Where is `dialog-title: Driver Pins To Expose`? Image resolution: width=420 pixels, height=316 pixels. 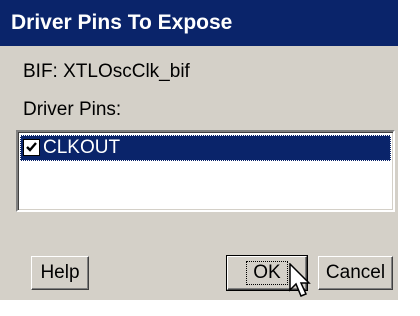 dialog-title: Driver Pins To Expose is located at coordinates (199, 23).